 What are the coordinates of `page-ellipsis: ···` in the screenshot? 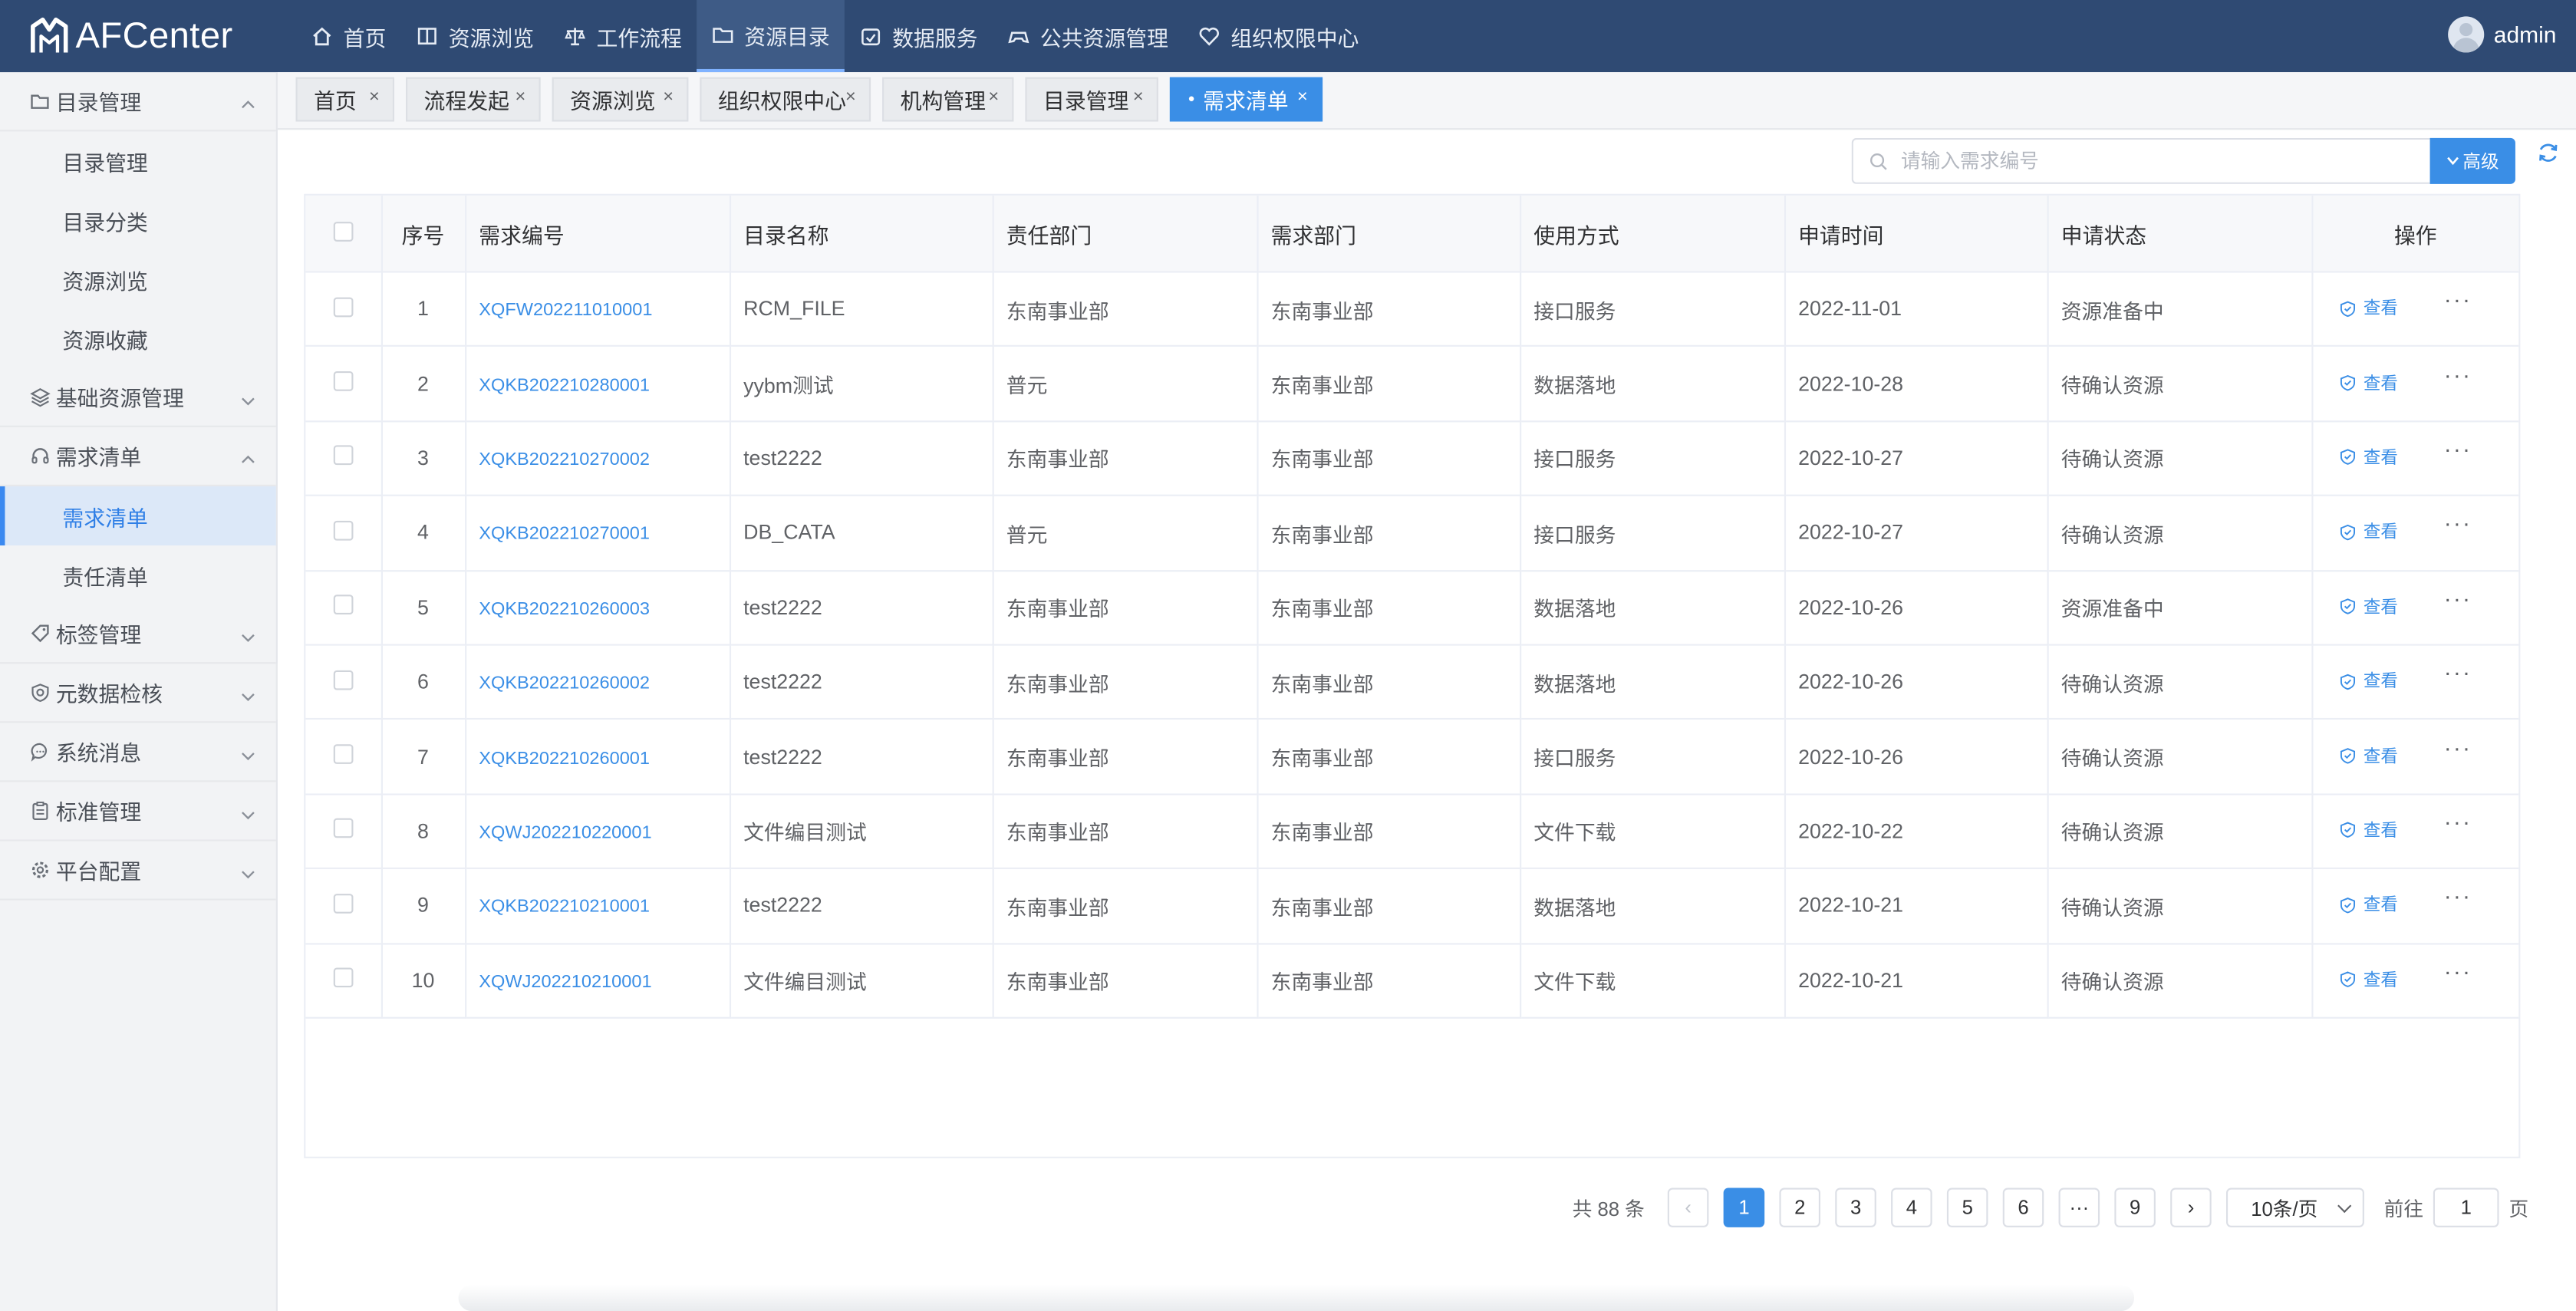 It's located at (2079, 1207).